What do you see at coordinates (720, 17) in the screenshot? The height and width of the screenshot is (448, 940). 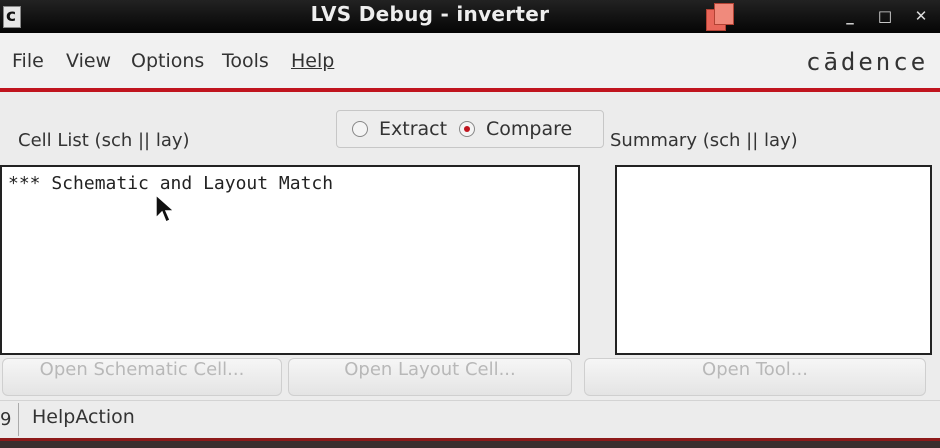 I see `screen-overlay-icon` at bounding box center [720, 17].